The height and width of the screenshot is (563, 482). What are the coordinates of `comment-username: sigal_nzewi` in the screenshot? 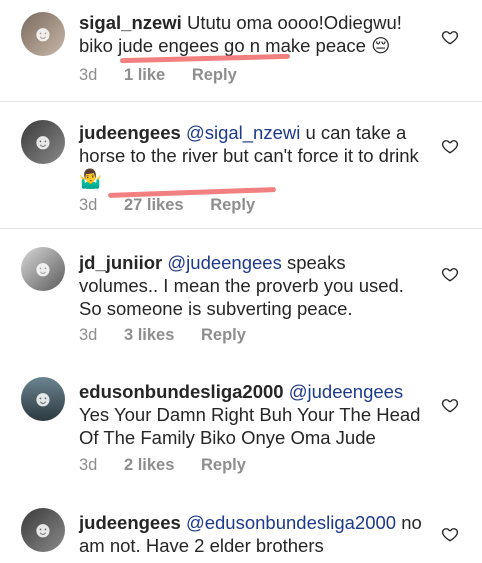 It's located at (130, 22).